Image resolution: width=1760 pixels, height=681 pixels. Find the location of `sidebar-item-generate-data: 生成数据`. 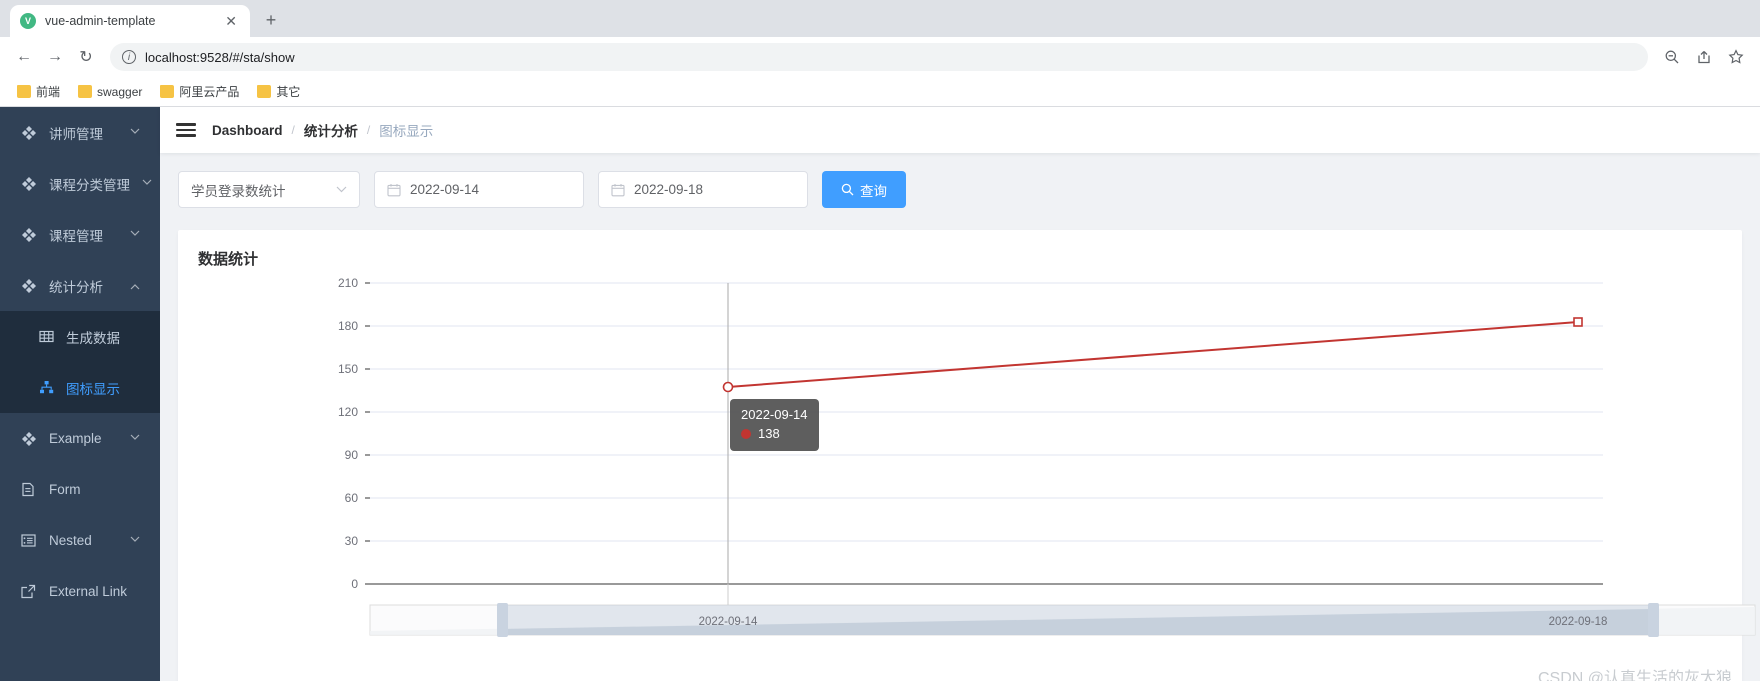

sidebar-item-generate-data: 生成数据 is located at coordinates (80, 336).